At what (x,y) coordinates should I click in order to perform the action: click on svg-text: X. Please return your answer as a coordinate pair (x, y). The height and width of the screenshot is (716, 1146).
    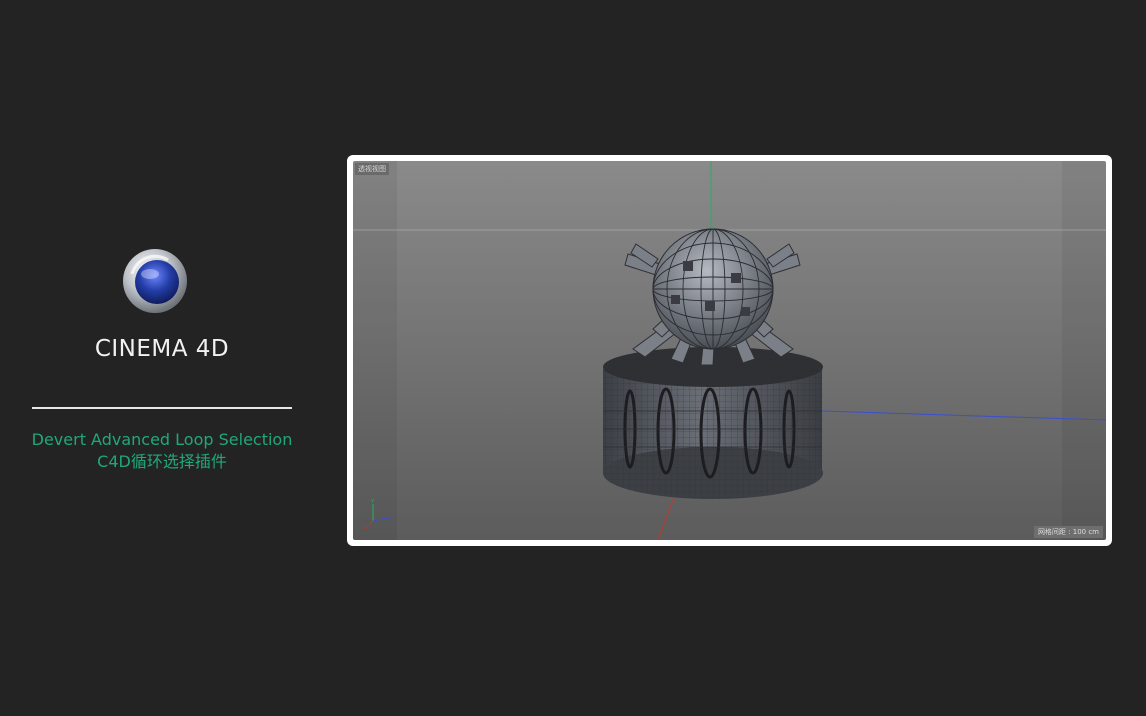
    Looking at the image, I should click on (366, 528).